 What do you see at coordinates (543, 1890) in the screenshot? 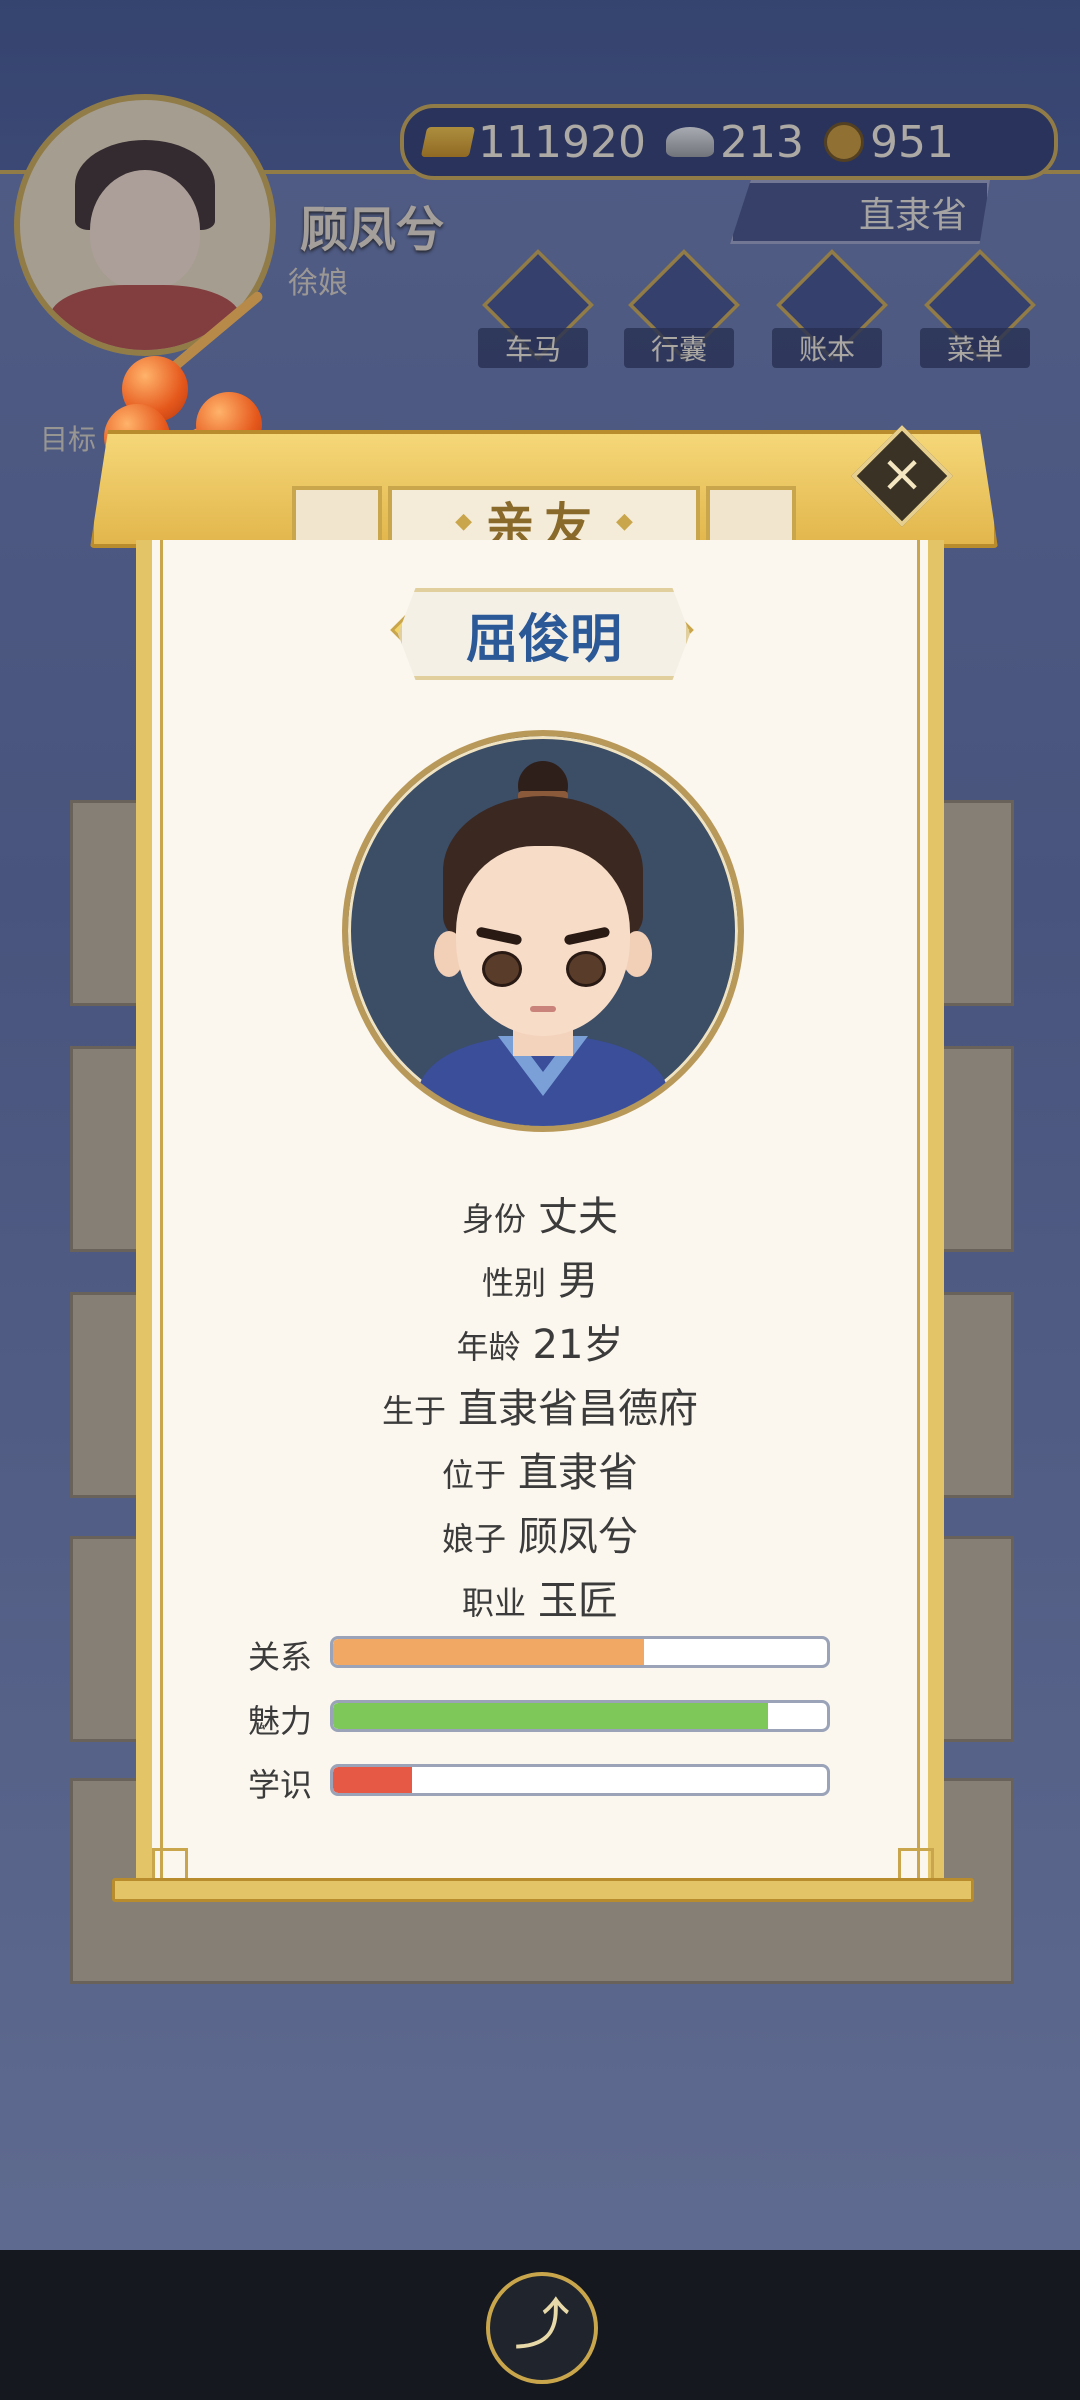
I see `modal-footer-rod` at bounding box center [543, 1890].